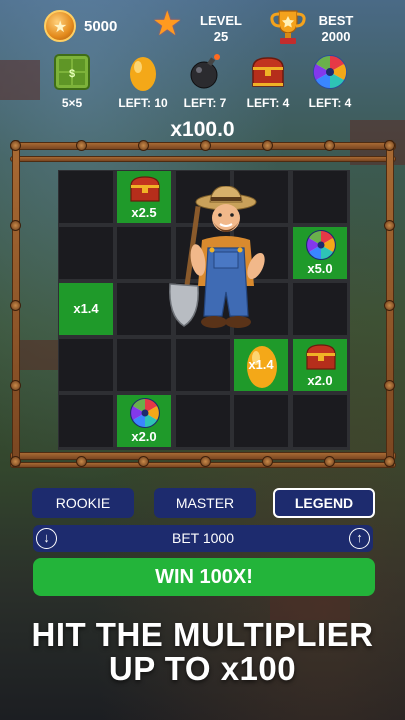 This screenshot has height=720, width=405. What do you see at coordinates (143, 72) in the screenshot?
I see `golden-egg-icon` at bounding box center [143, 72].